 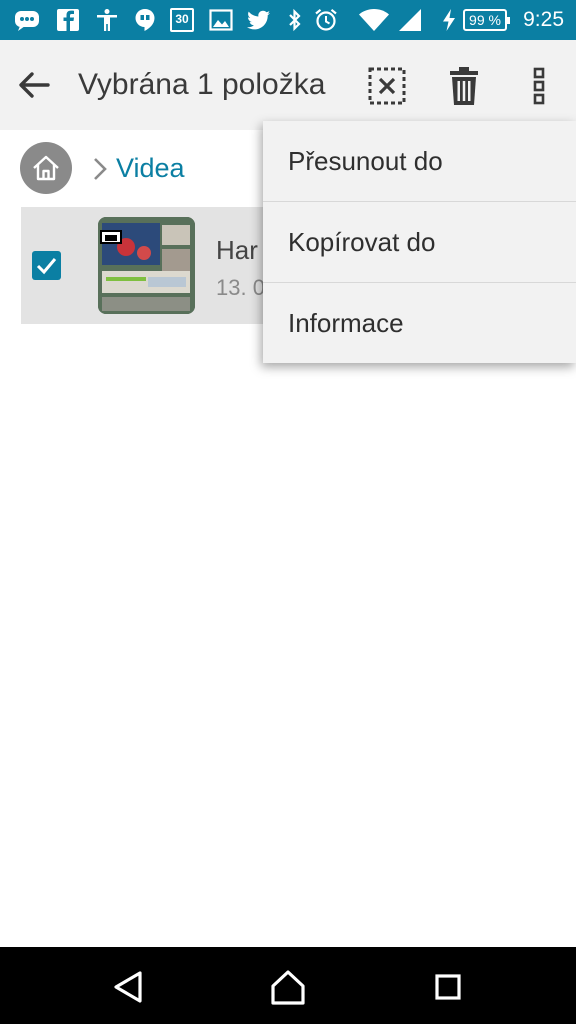 I want to click on arrow-back-icon, so click(x=34, y=85).